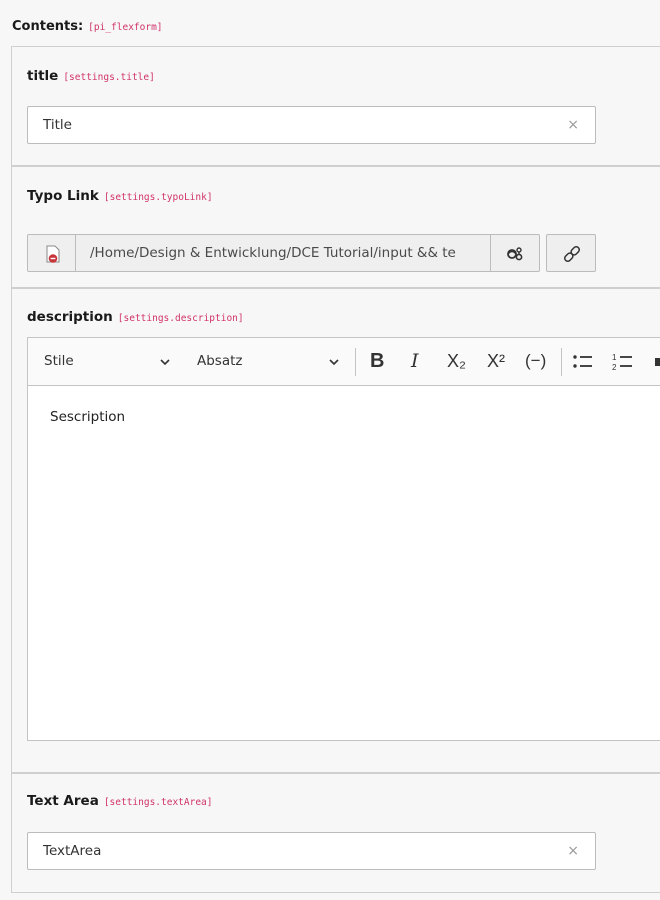 The height and width of the screenshot is (900, 660). What do you see at coordinates (59, 361) in the screenshot?
I see `style-dropdown: Stile` at bounding box center [59, 361].